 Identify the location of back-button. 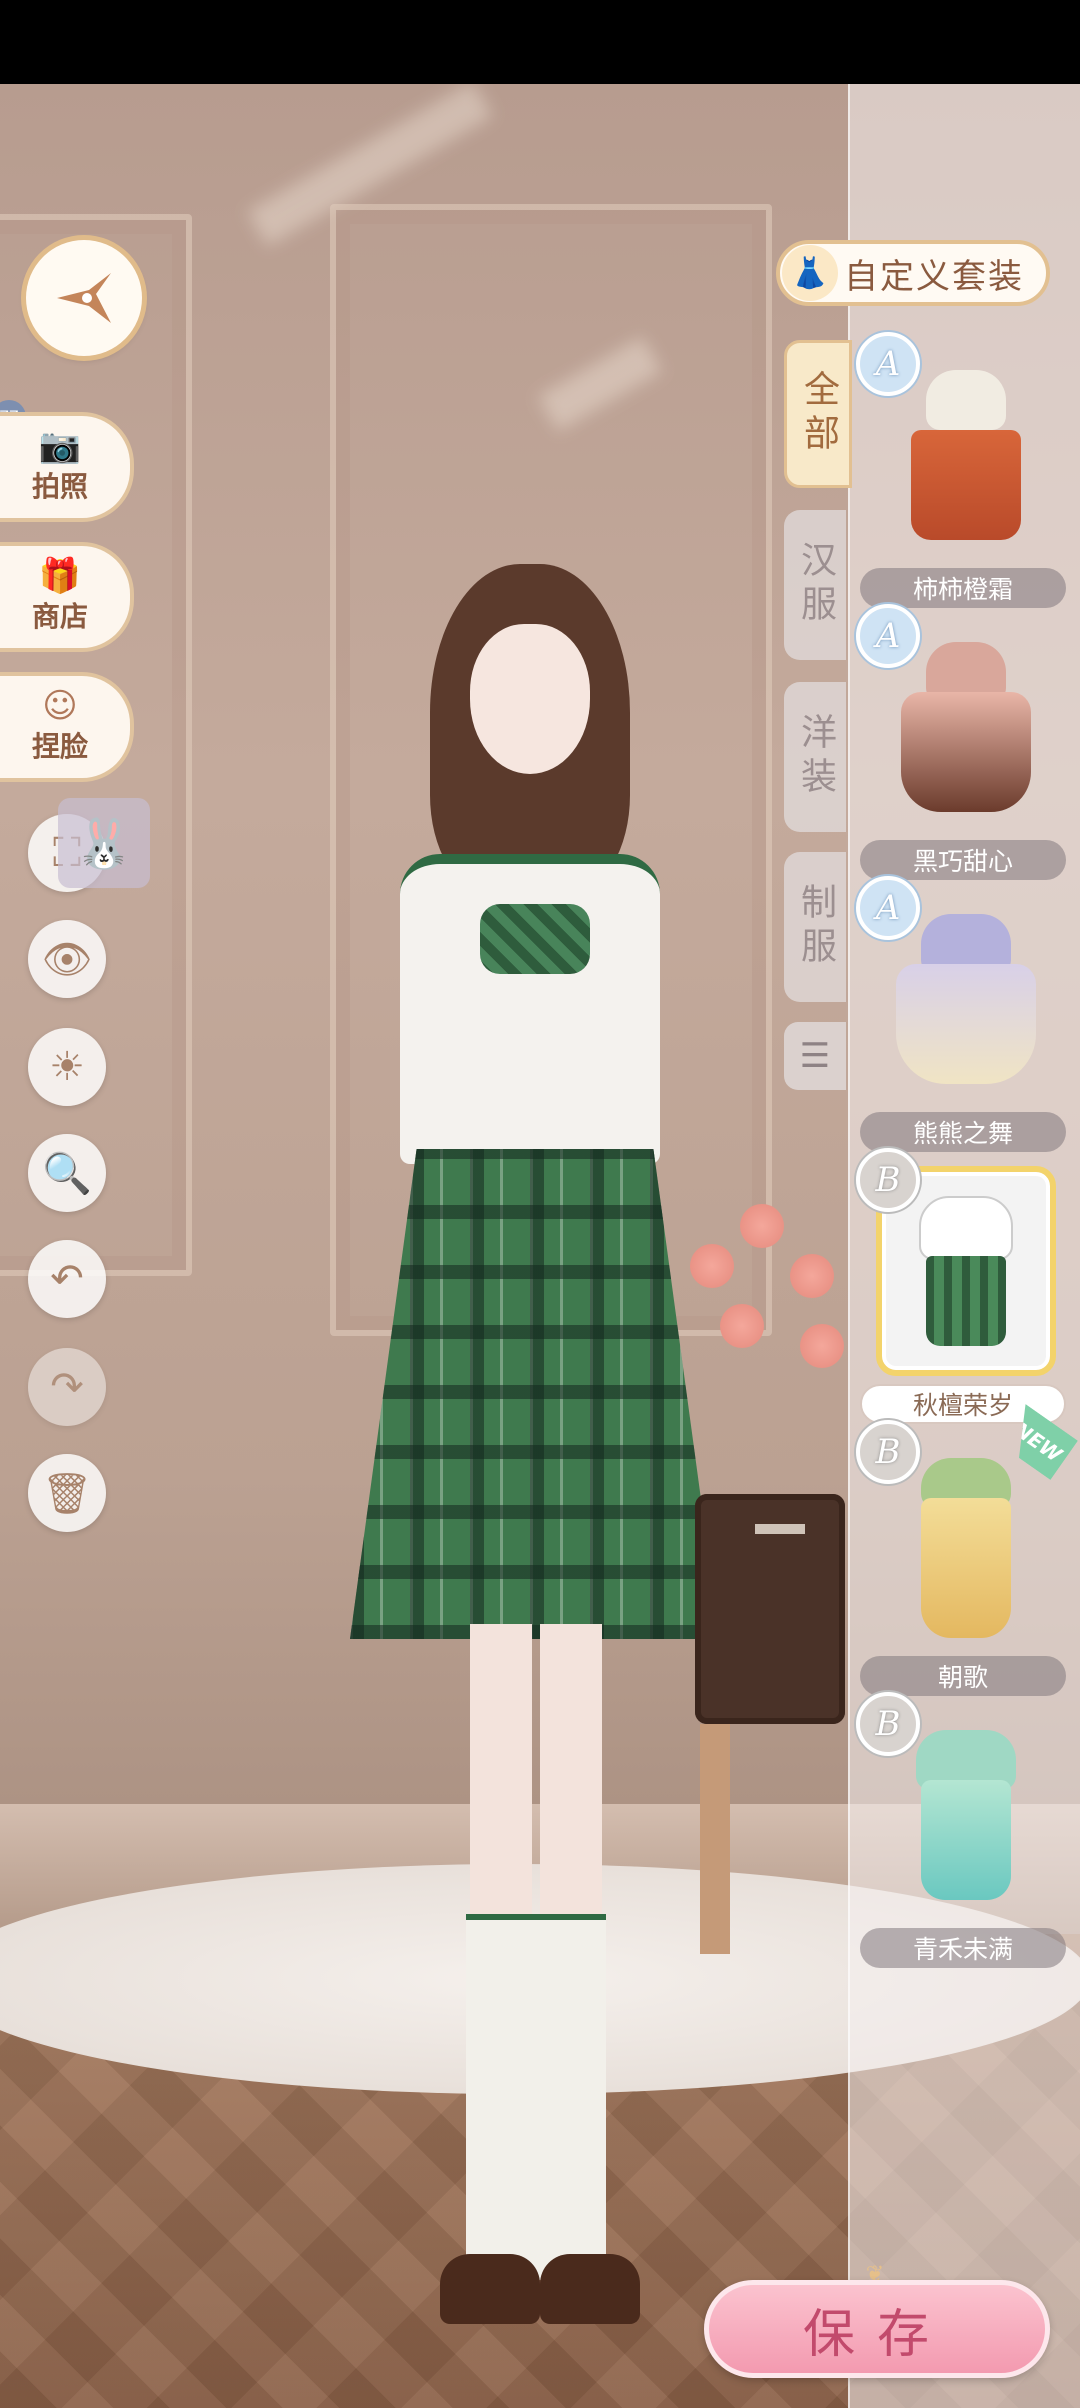
(84, 298).